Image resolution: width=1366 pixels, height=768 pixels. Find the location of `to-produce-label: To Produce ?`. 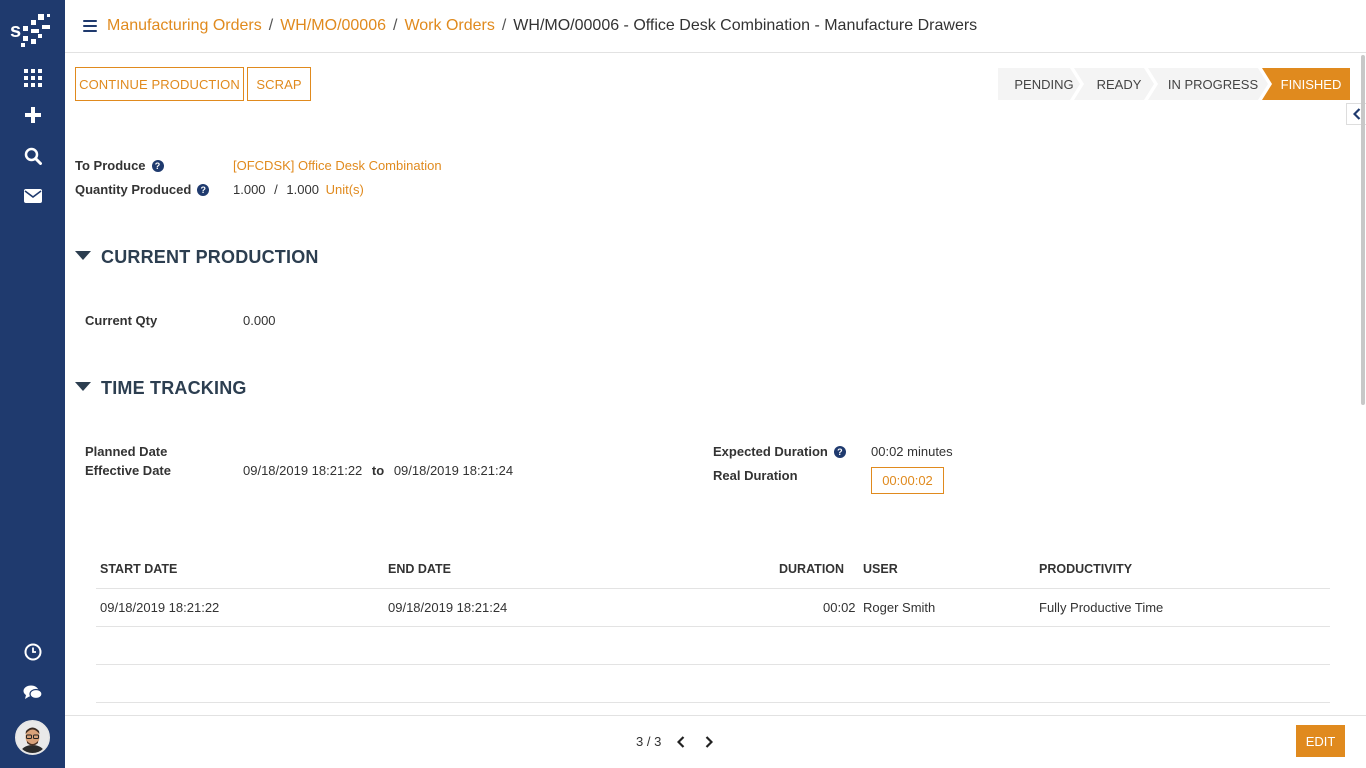

to-produce-label: To Produce ? is located at coordinates (119, 165).